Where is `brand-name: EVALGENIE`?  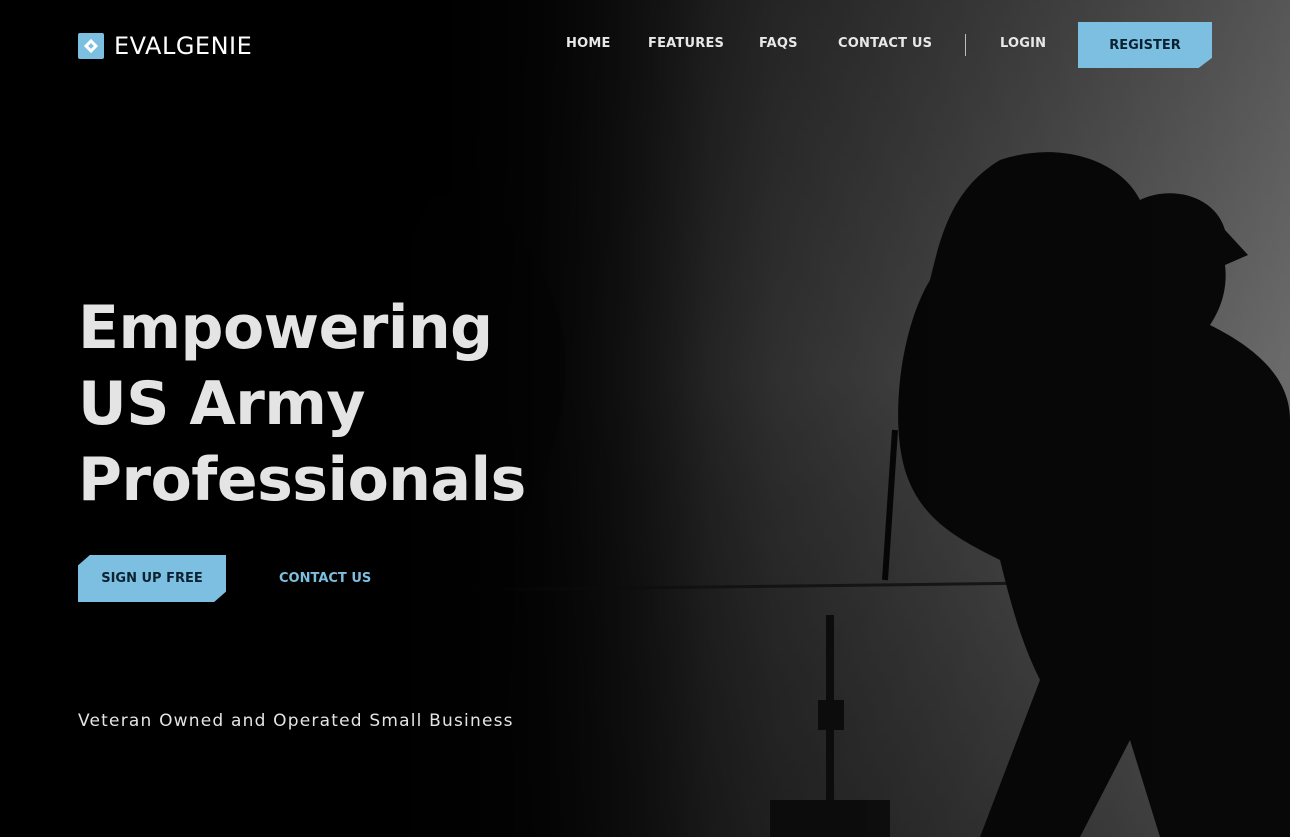 brand-name: EVALGENIE is located at coordinates (183, 46).